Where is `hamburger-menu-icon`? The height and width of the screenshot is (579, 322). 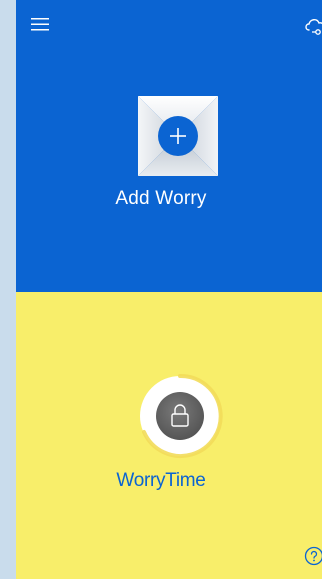
hamburger-menu-icon is located at coordinates (40, 24).